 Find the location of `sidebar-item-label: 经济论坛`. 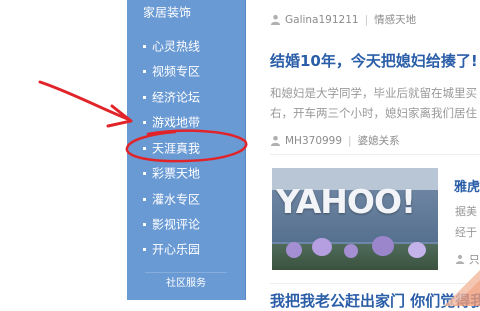

sidebar-item-label: 经济论坛 is located at coordinates (176, 97).